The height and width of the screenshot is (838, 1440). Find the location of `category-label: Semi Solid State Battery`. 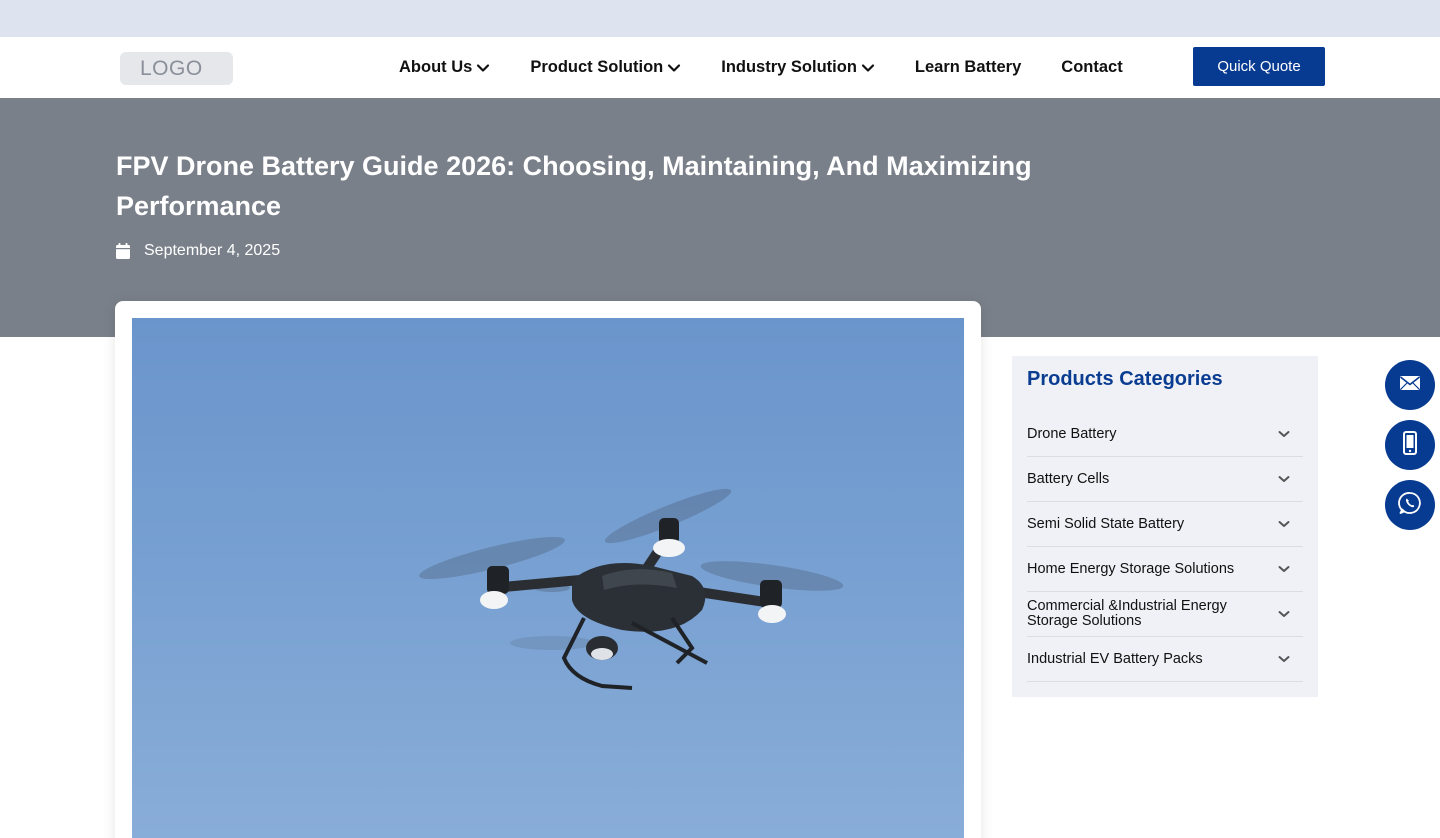

category-label: Semi Solid State Battery is located at coordinates (1106, 523).